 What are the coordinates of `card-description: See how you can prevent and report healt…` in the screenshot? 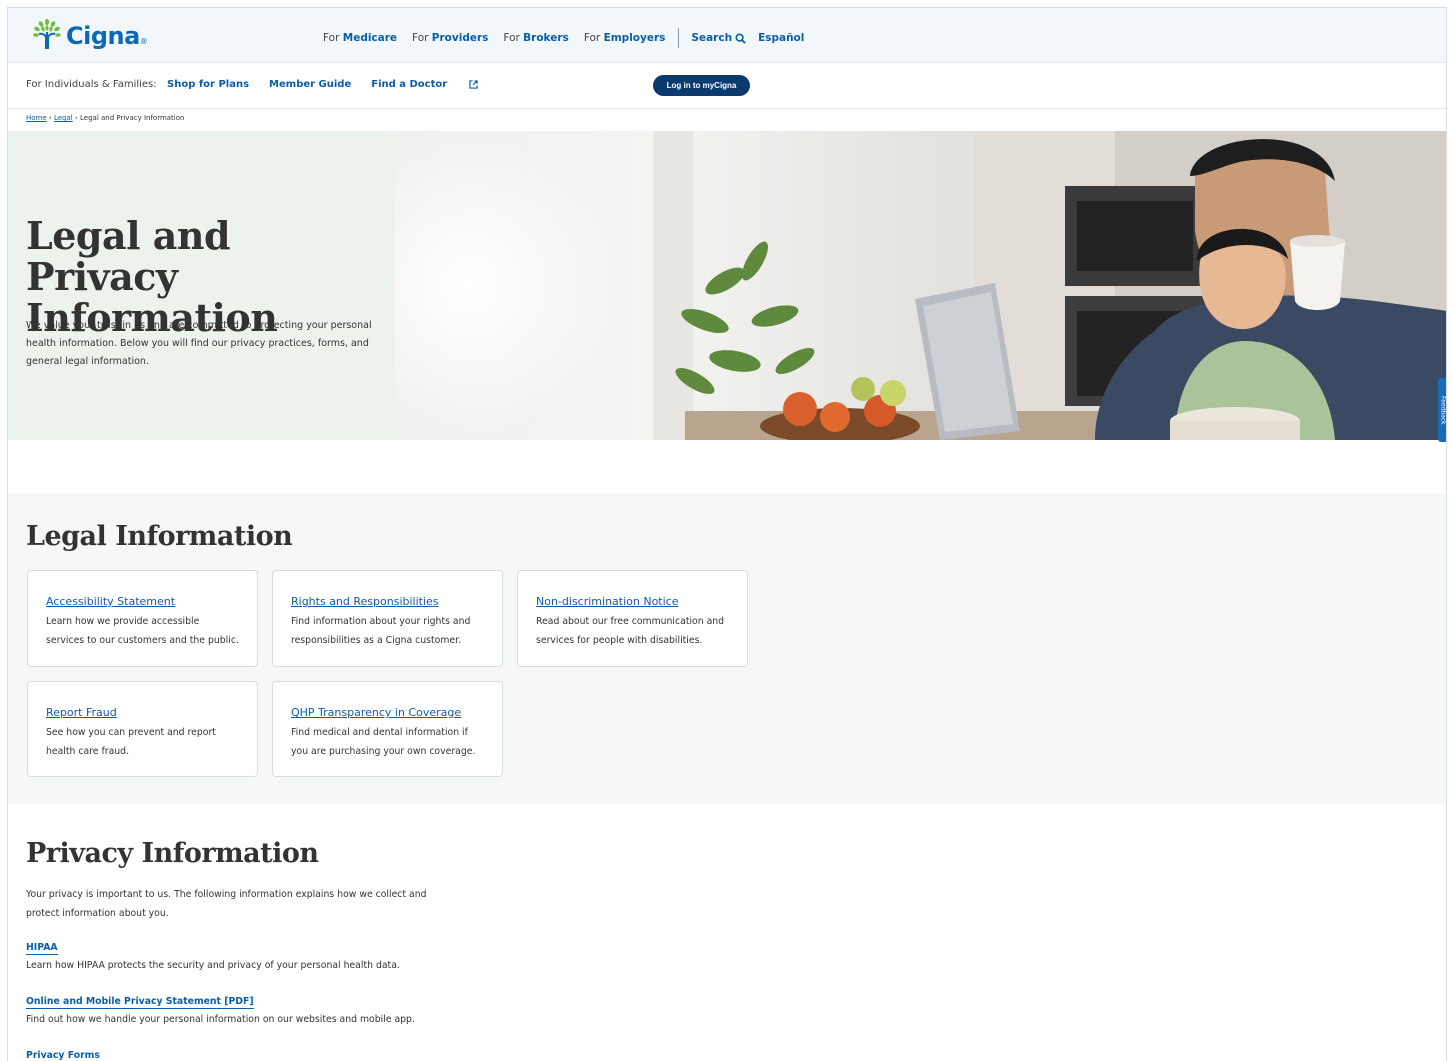 It's located at (131, 742).